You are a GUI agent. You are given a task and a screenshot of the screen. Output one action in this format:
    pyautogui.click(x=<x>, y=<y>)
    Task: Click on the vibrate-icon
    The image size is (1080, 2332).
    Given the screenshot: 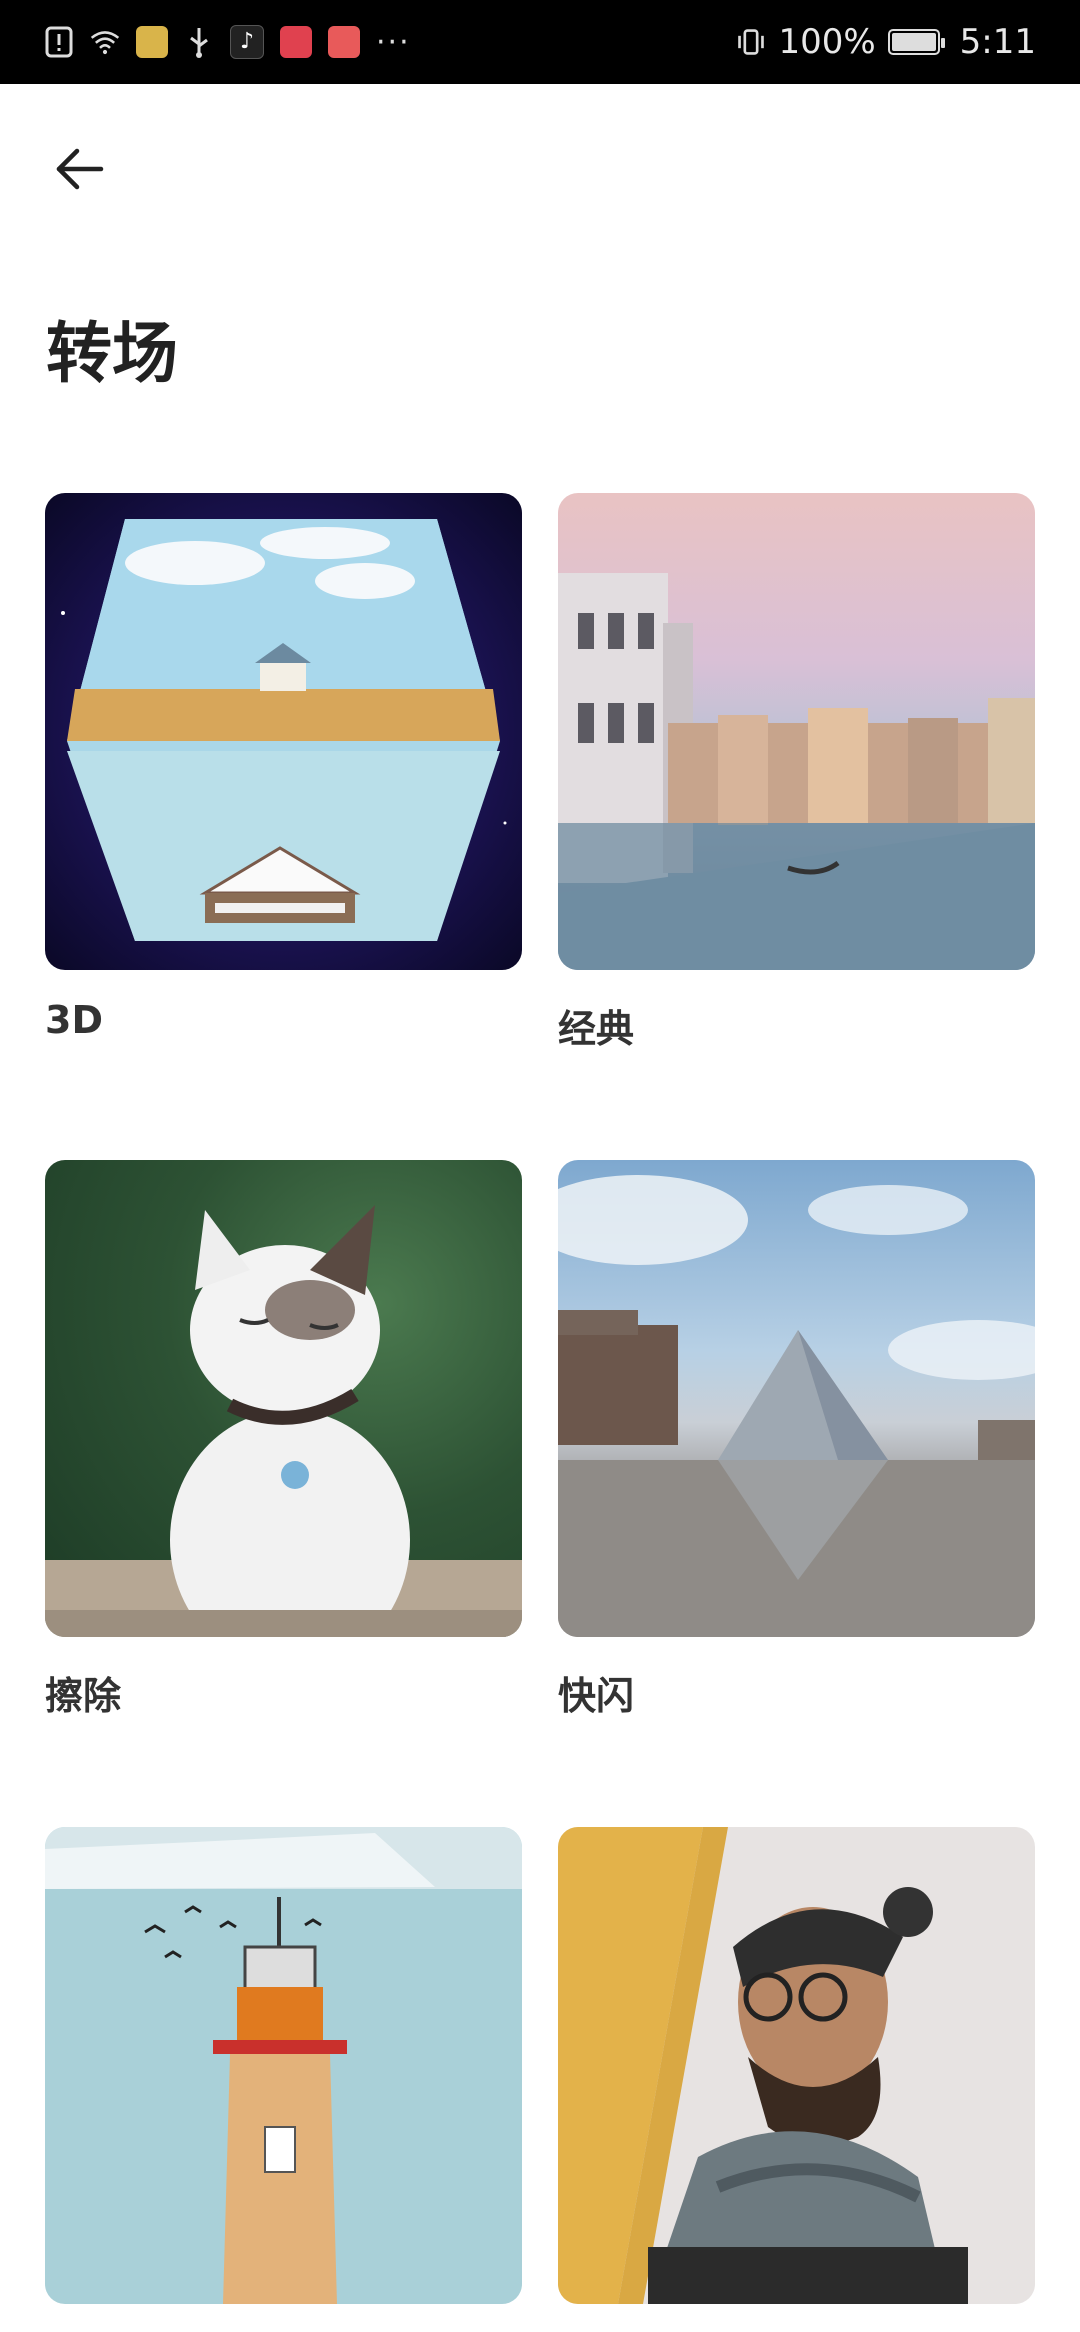 What is the action you would take?
    pyautogui.click(x=751, y=42)
    